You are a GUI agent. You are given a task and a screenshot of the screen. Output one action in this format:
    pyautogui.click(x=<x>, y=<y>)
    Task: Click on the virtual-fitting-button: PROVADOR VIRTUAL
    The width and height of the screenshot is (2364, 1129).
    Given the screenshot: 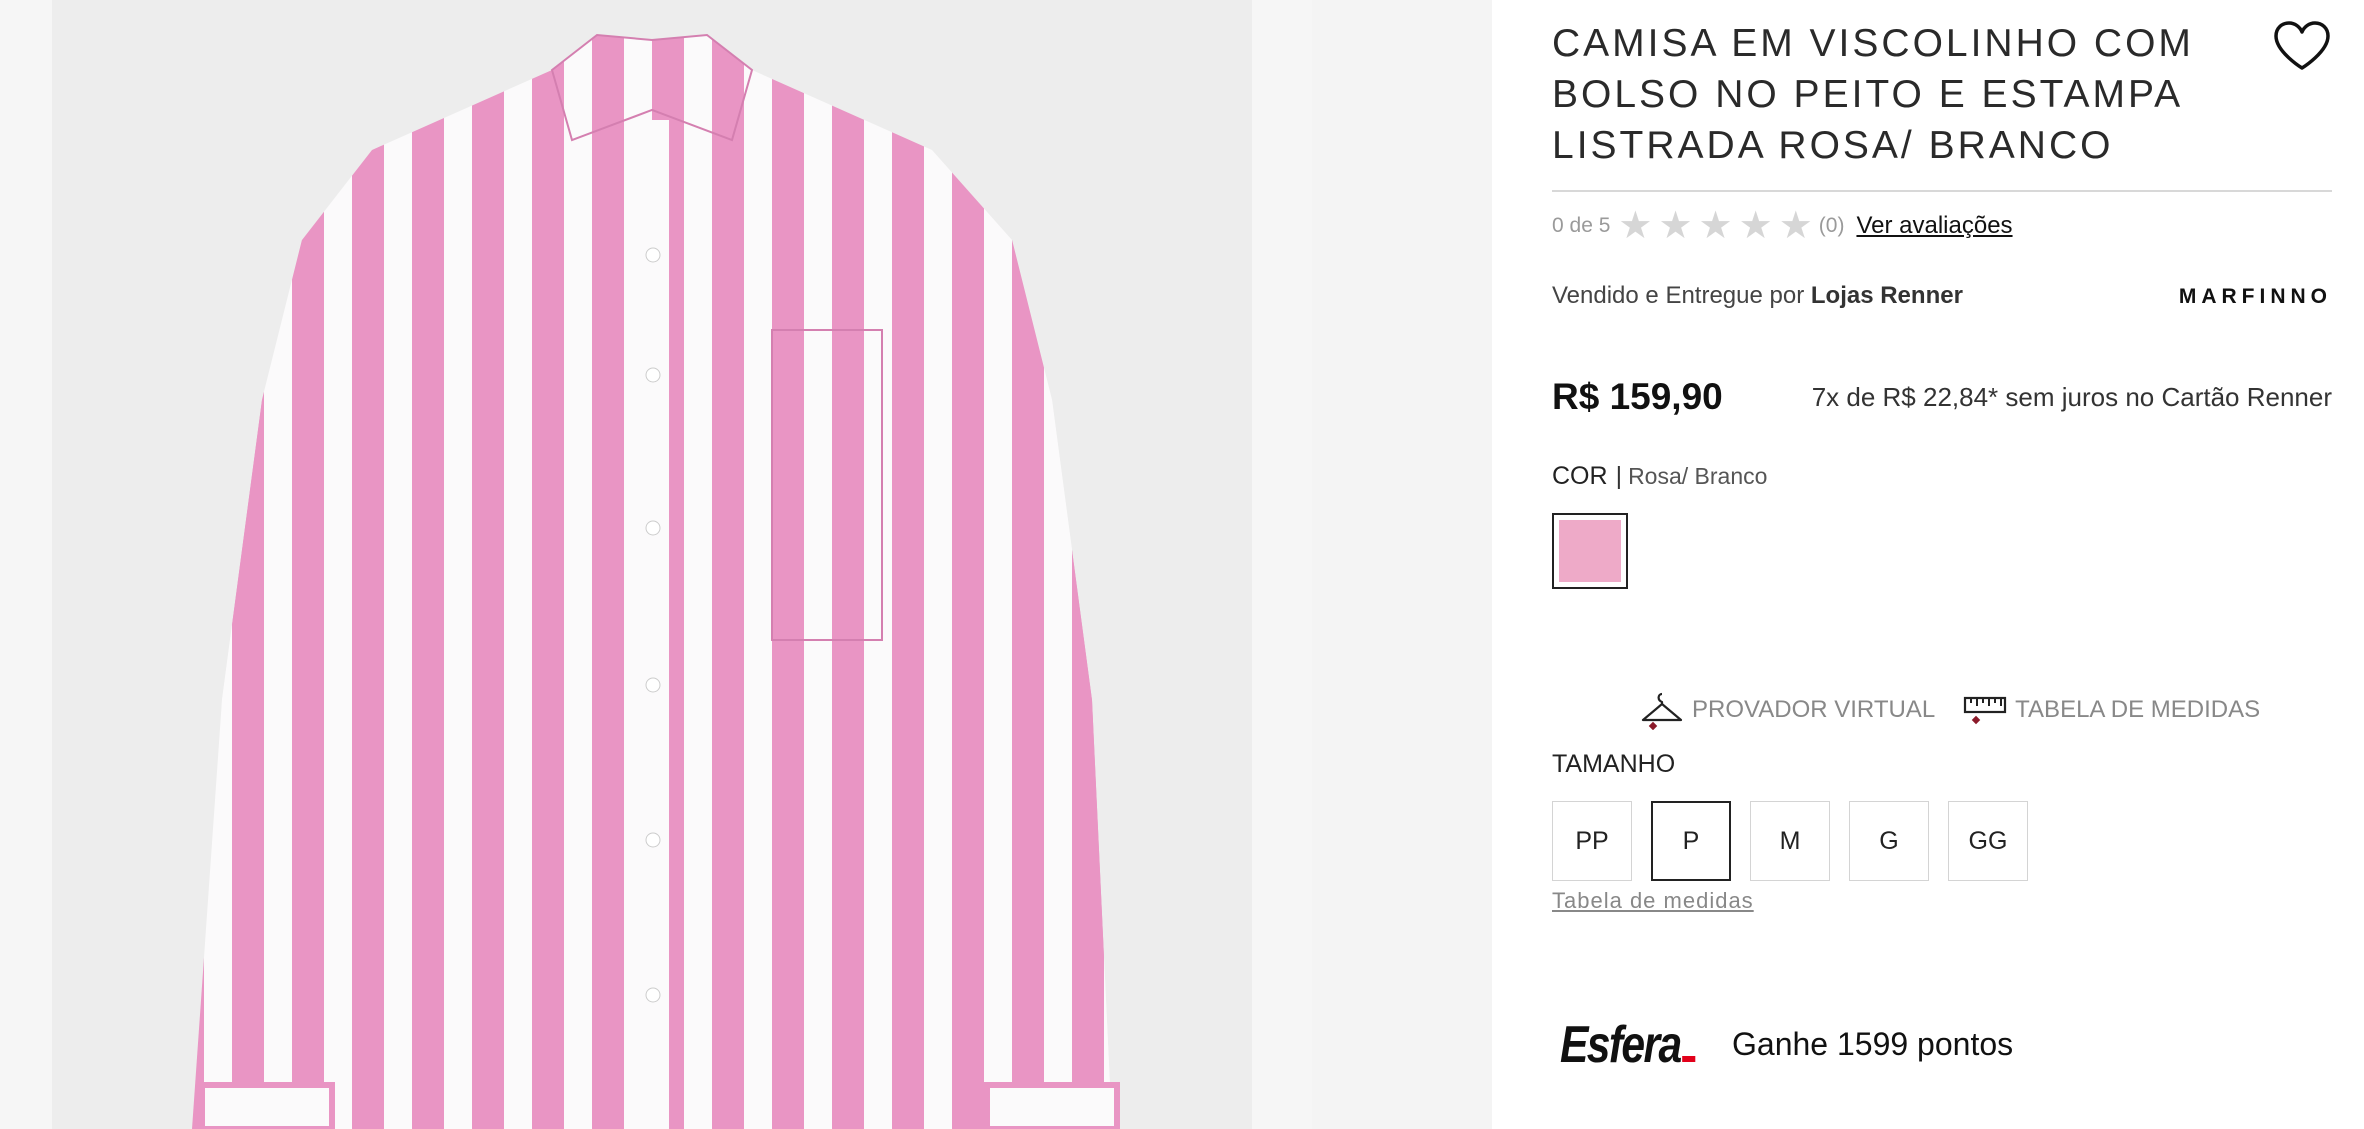 What is the action you would take?
    pyautogui.click(x=1787, y=710)
    